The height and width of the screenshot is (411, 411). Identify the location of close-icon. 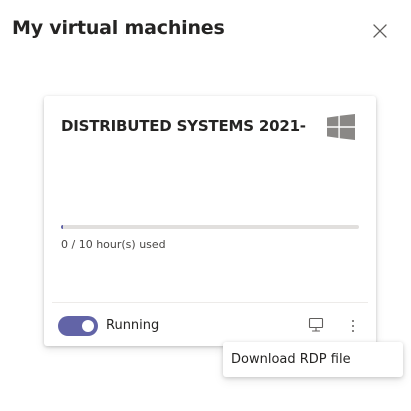
(380, 31).